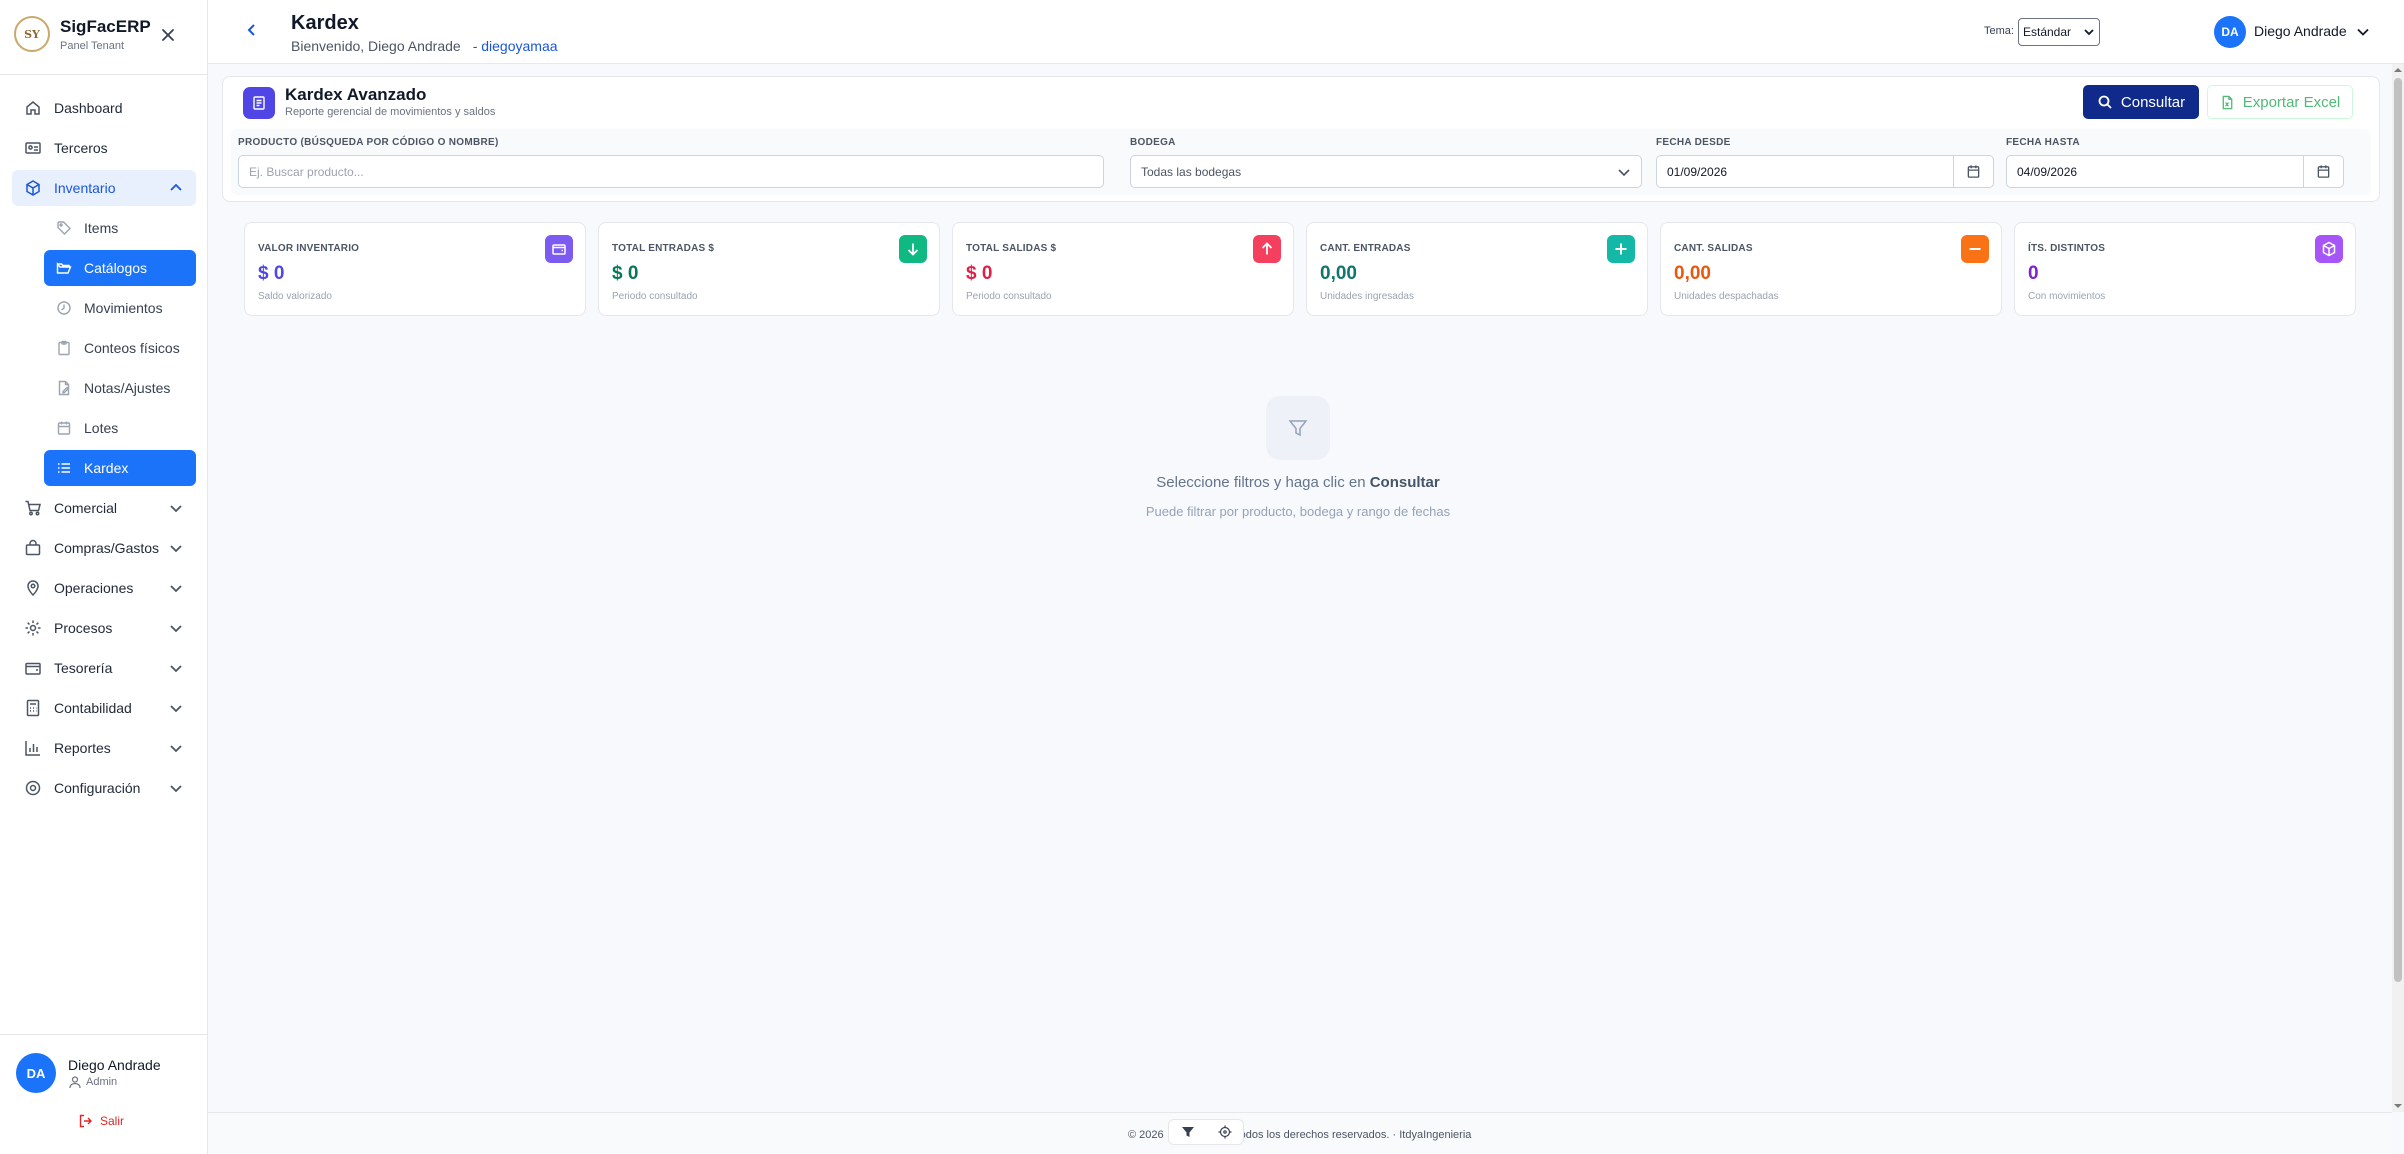 Image resolution: width=2404 pixels, height=1154 pixels. What do you see at coordinates (64, 348) in the screenshot?
I see `clipboard-icon` at bounding box center [64, 348].